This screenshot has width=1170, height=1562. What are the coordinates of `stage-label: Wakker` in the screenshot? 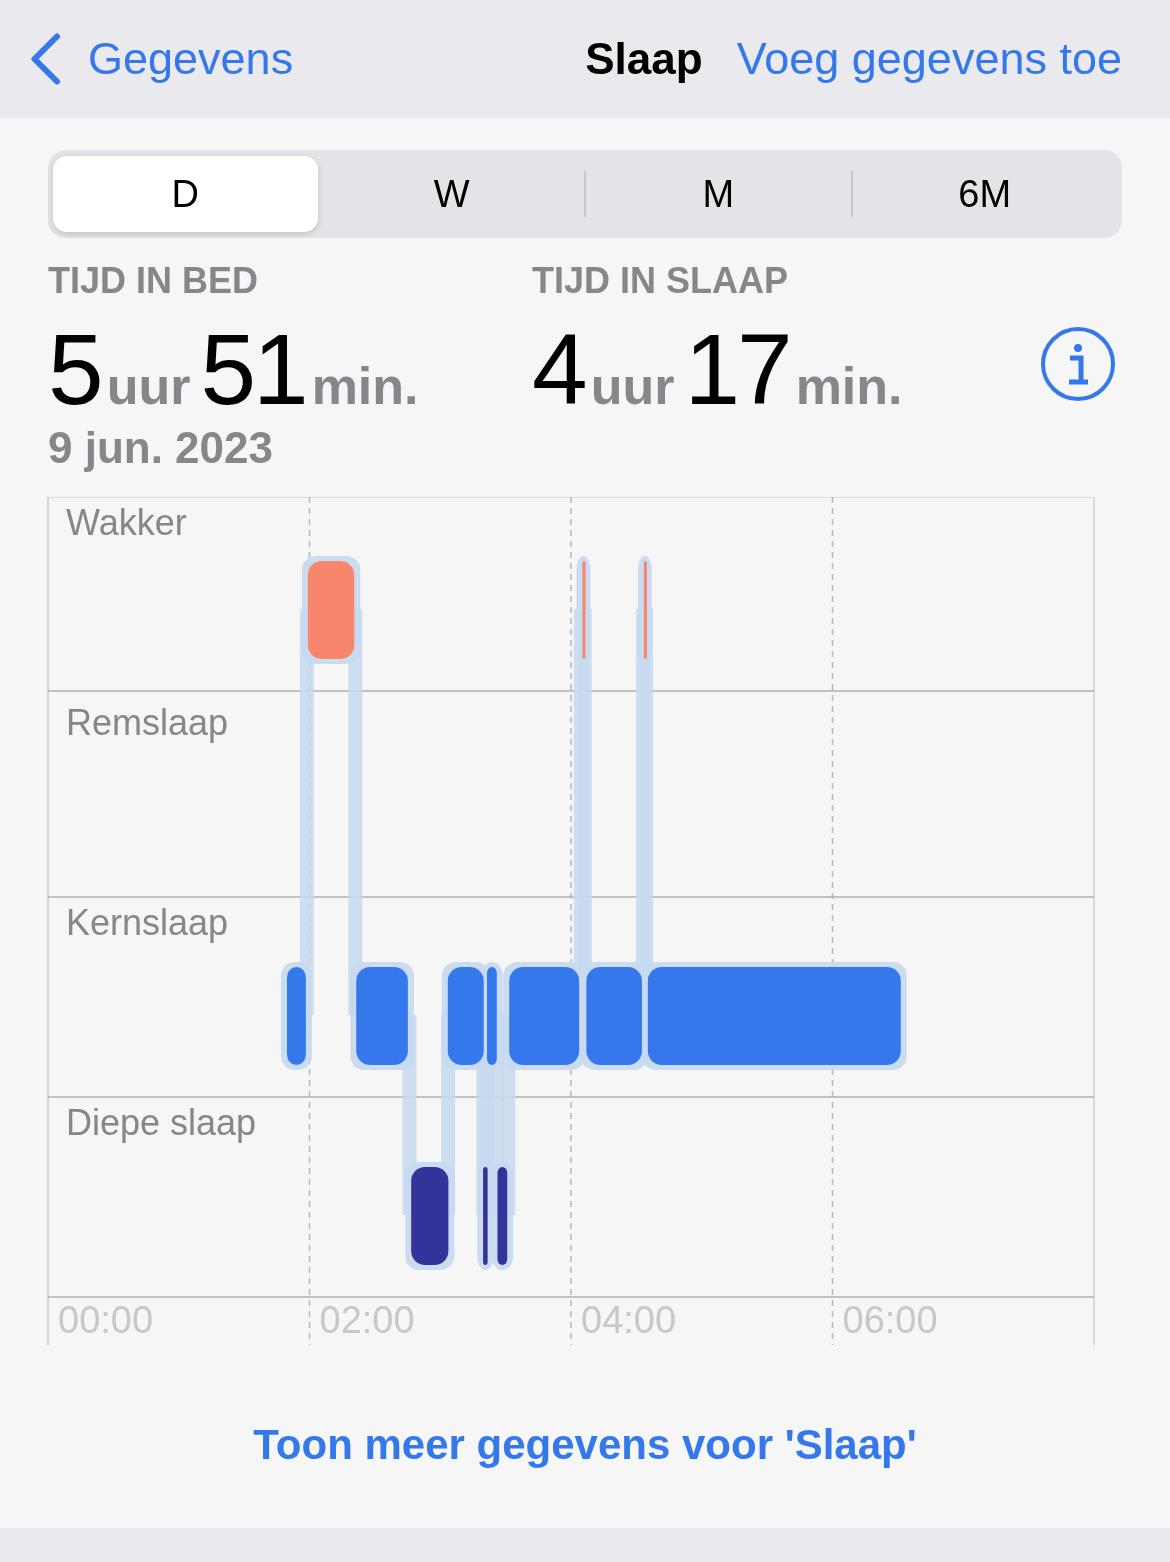 It's located at (126, 522).